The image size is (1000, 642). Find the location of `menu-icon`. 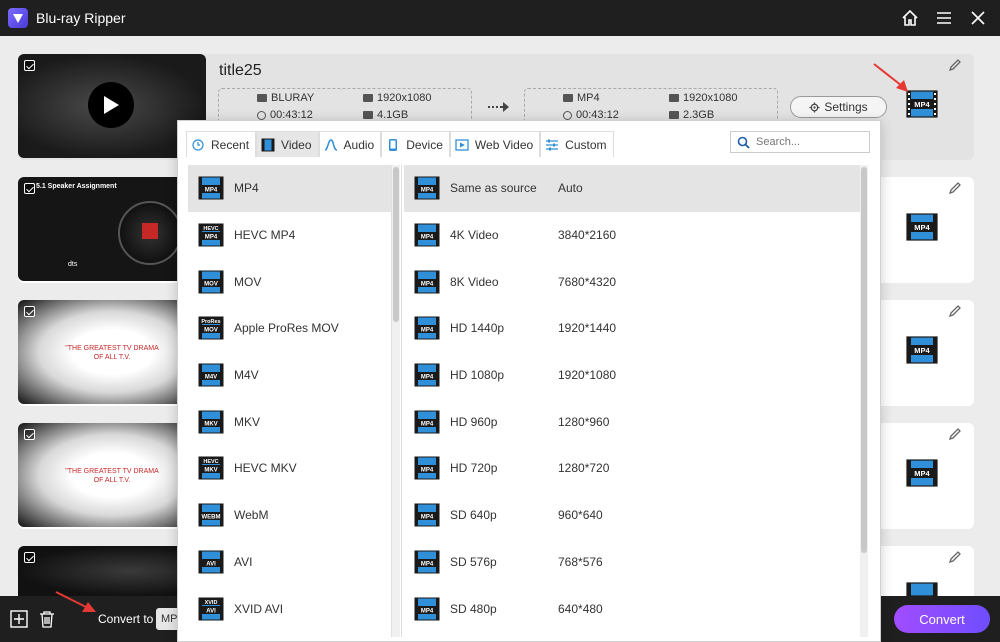

menu-icon is located at coordinates (944, 18).